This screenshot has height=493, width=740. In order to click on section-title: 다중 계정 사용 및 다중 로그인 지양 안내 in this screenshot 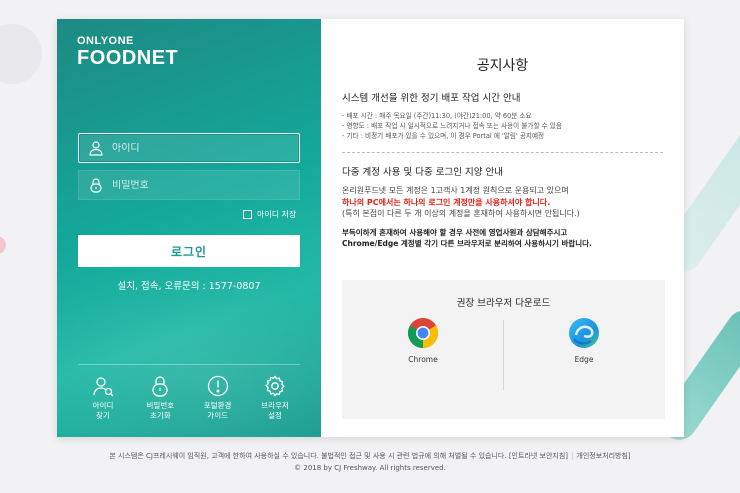, I will do `click(422, 172)`.